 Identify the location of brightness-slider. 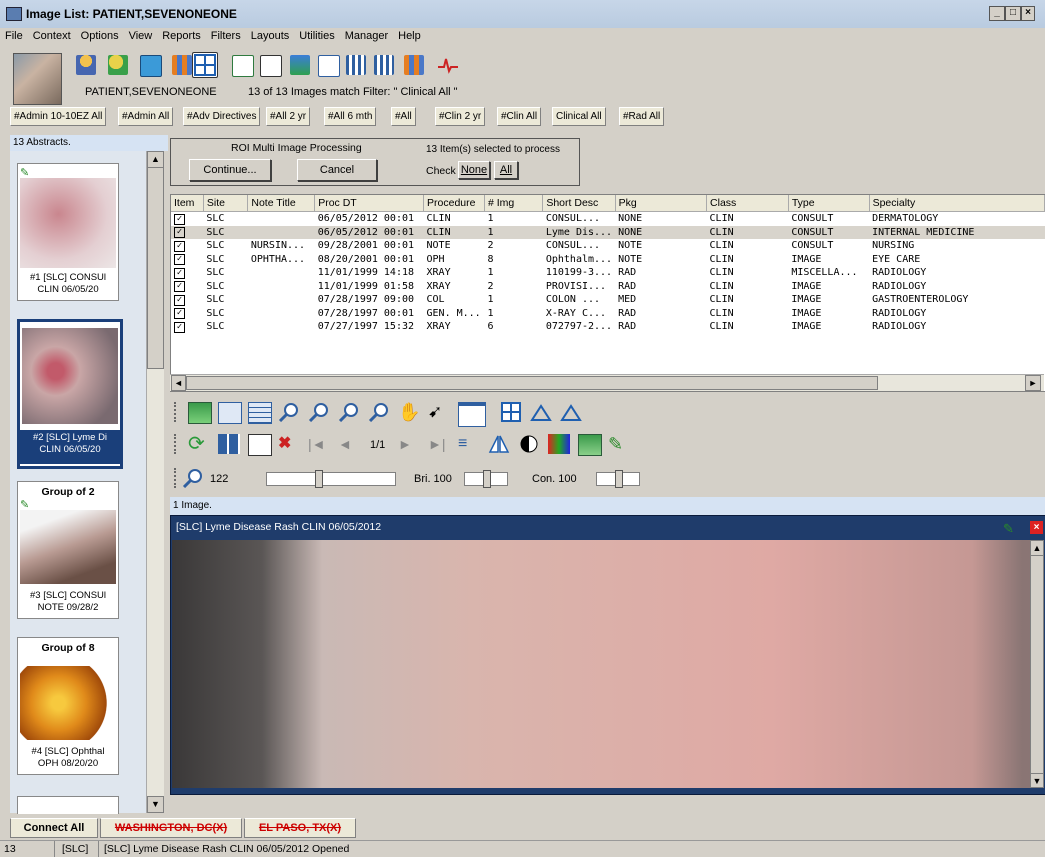
(486, 479).